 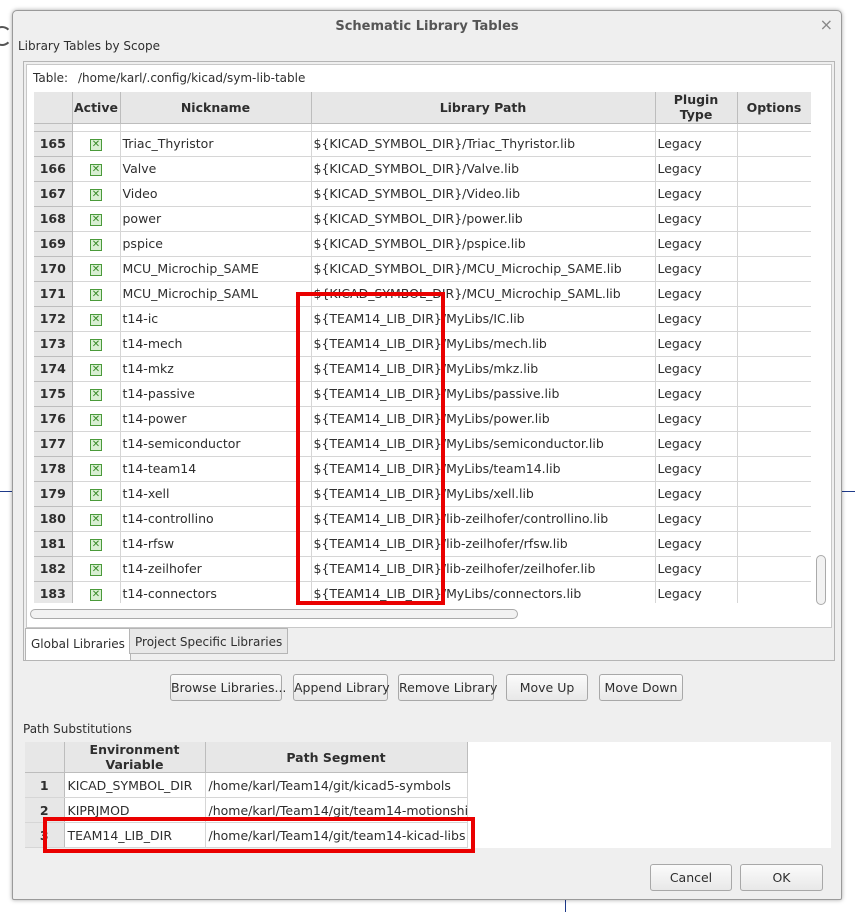 What do you see at coordinates (135, 835) in the screenshot?
I see `env-var-cell: TEAM14_LIB_DIR` at bounding box center [135, 835].